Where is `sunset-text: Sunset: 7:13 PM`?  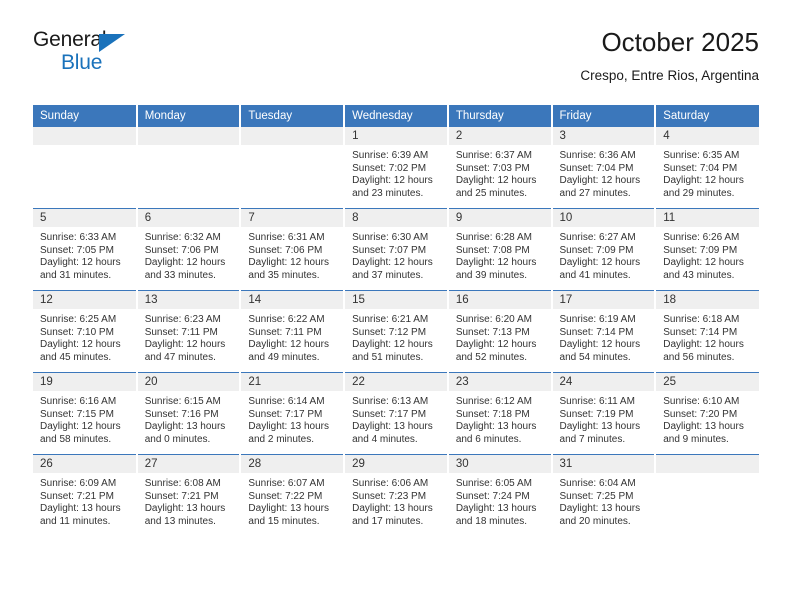 sunset-text: Sunset: 7:13 PM is located at coordinates (492, 332).